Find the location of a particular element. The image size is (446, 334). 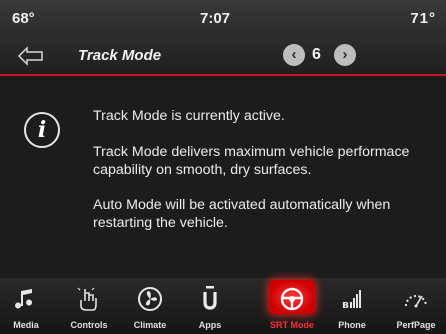

steering-wheel-icon is located at coordinates (292, 299).